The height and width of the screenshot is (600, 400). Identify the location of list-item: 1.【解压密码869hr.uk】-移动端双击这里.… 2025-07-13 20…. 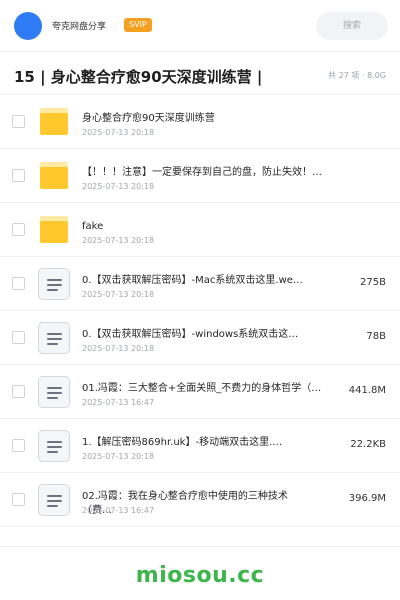
(200, 446).